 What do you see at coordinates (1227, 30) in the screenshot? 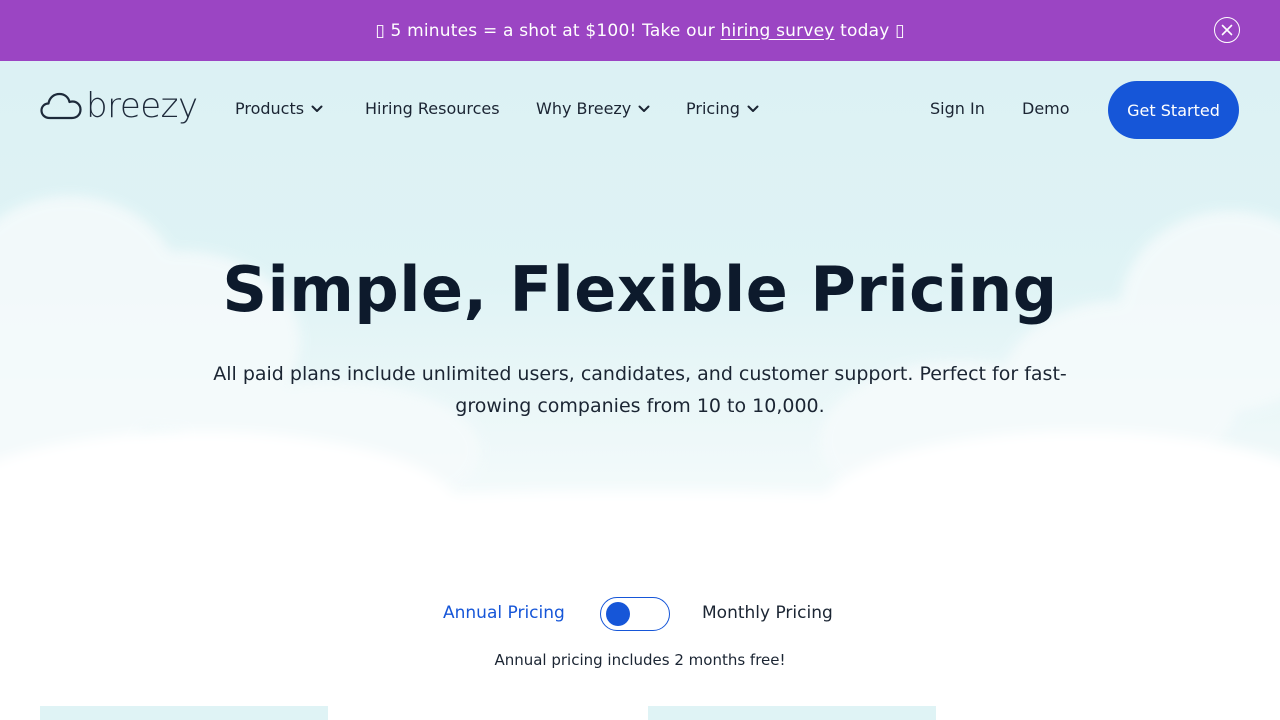
I see `close-icon` at bounding box center [1227, 30].